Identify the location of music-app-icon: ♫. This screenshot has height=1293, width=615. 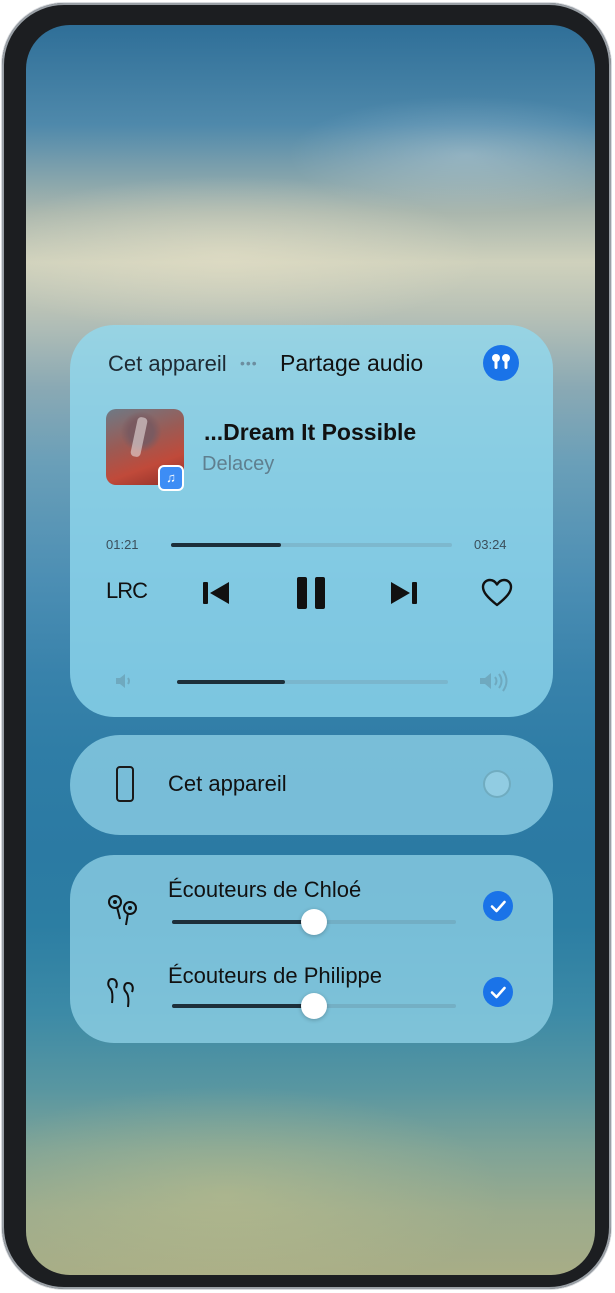
(171, 478).